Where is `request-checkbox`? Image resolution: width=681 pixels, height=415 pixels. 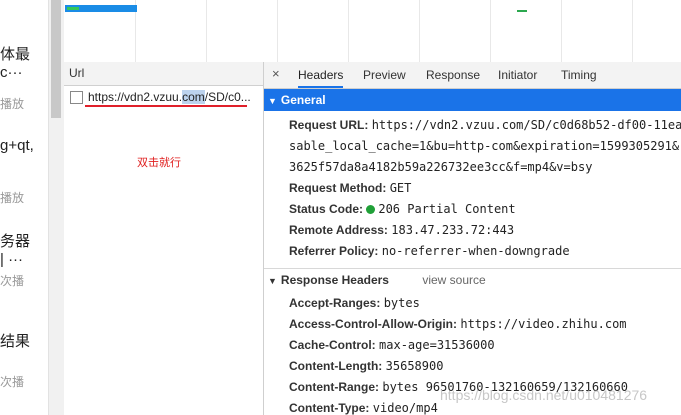 request-checkbox is located at coordinates (76, 97).